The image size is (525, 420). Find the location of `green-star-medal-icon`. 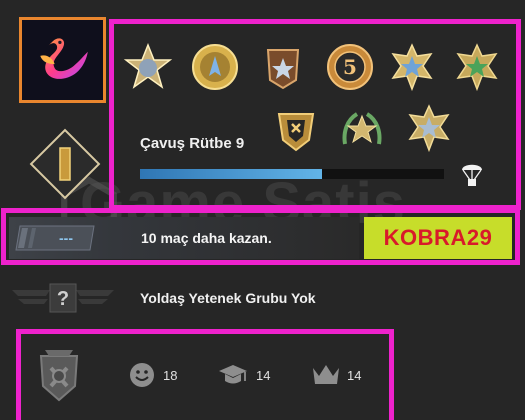

green-star-medal-icon is located at coordinates (477, 67).